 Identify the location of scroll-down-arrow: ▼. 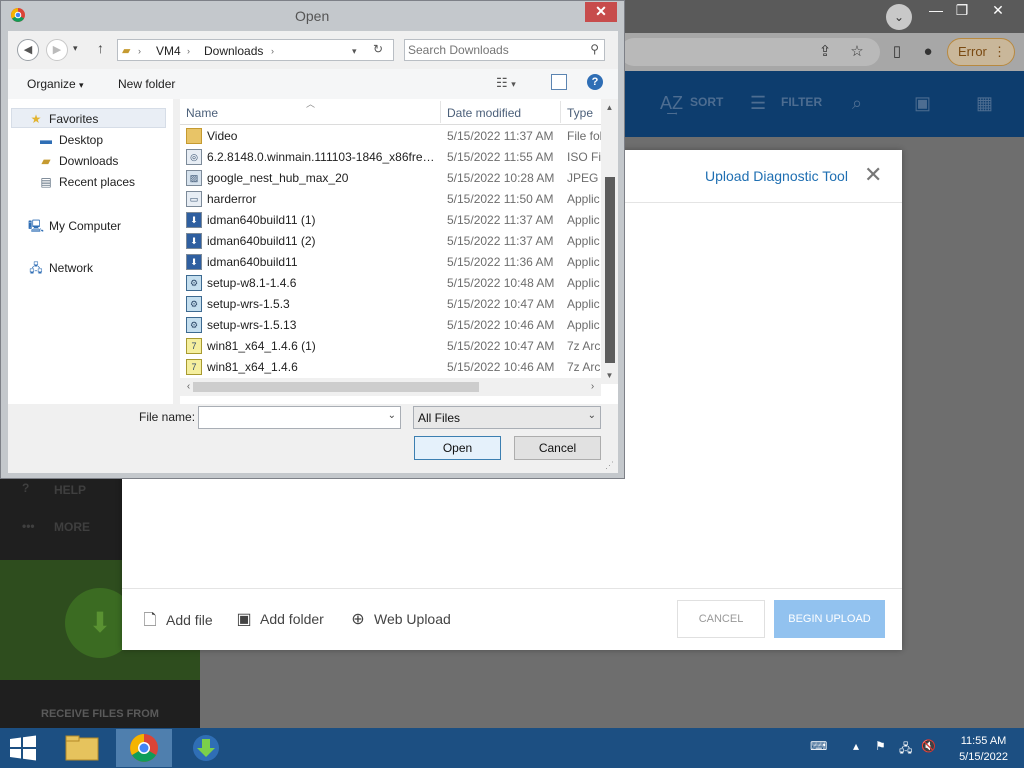
(609, 375).